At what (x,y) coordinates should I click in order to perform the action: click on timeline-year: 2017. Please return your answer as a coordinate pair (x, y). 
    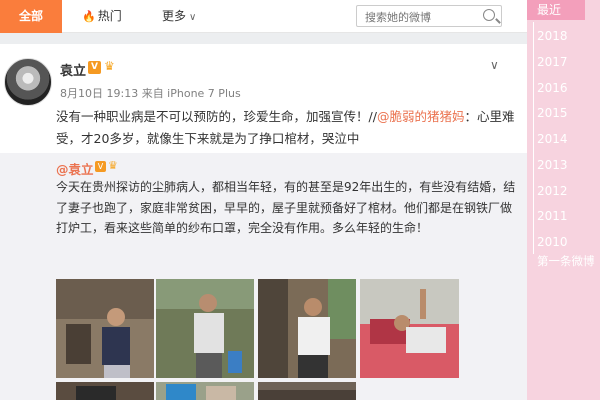
    Looking at the image, I should click on (552, 62).